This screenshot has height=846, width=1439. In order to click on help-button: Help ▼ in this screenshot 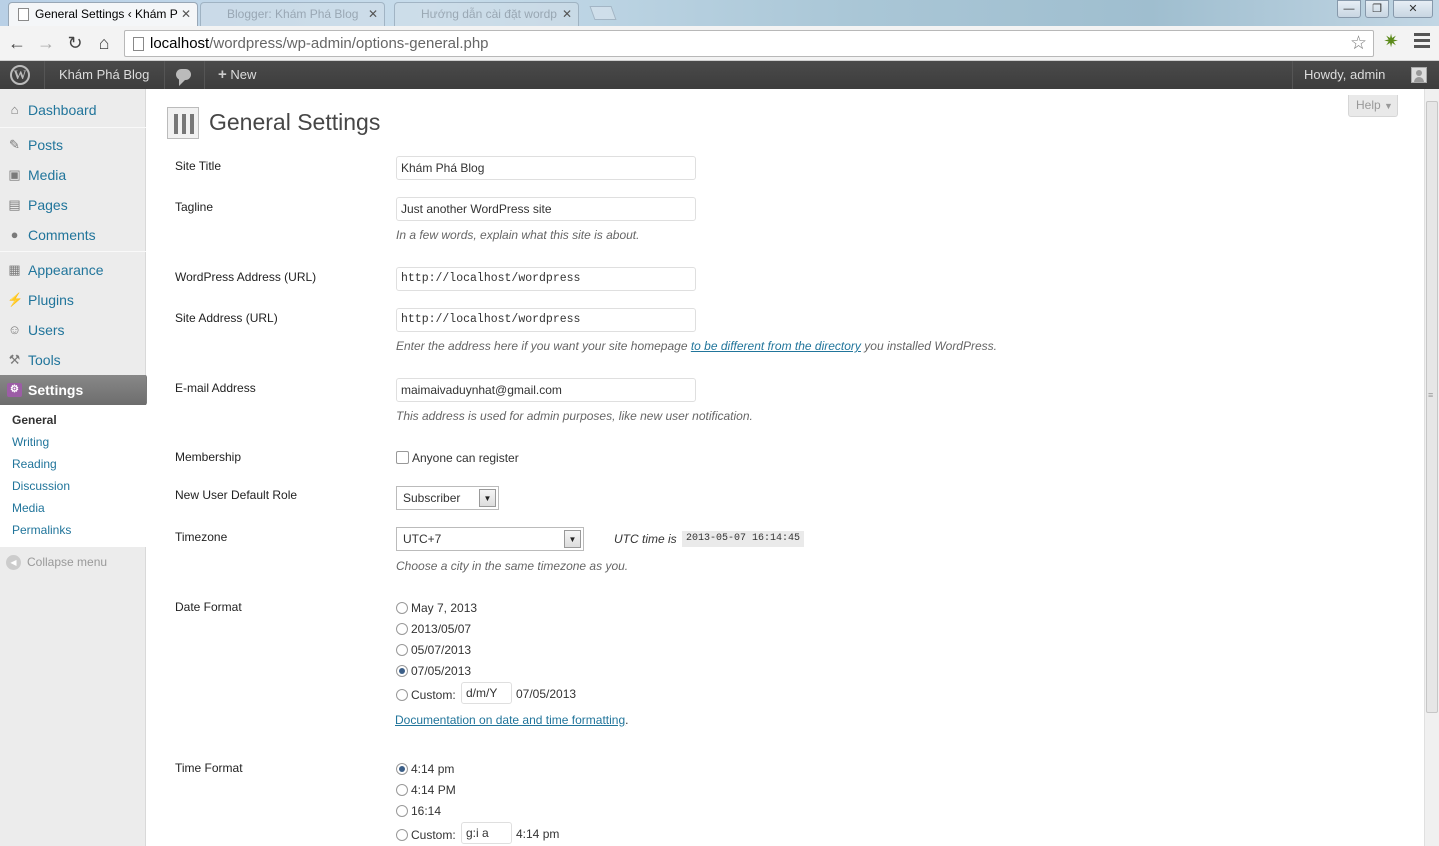, I will do `click(1373, 106)`.